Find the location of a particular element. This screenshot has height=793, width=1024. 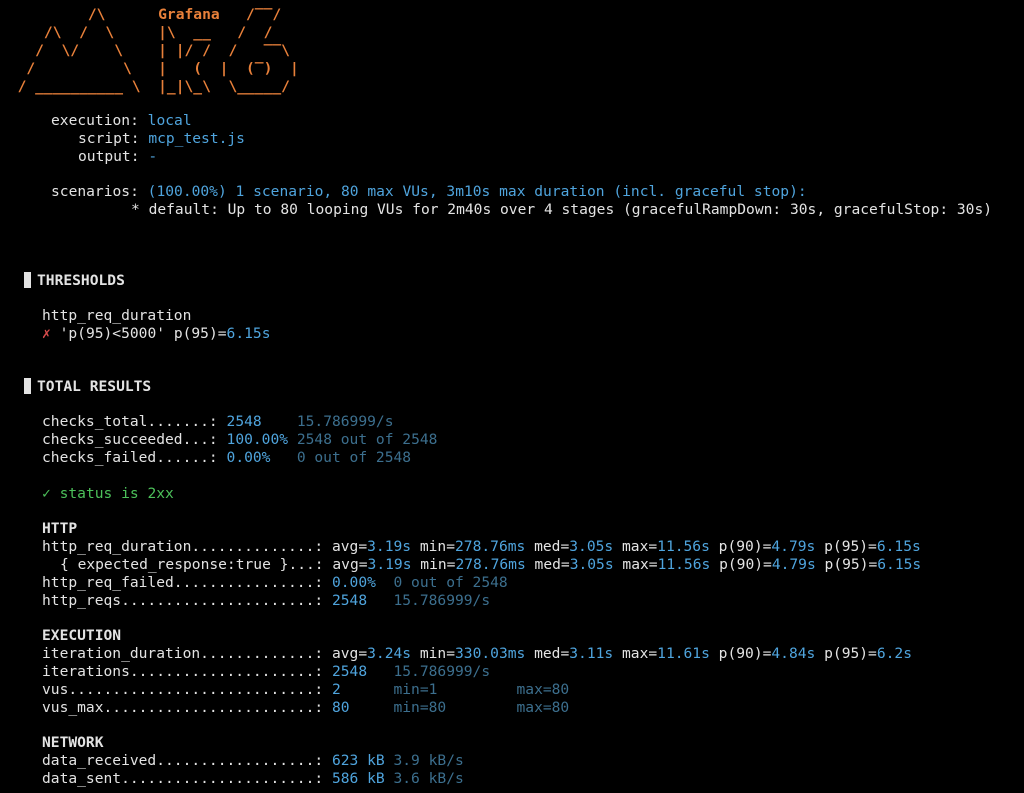

network-heading: NETWORK is located at coordinates (73, 742).